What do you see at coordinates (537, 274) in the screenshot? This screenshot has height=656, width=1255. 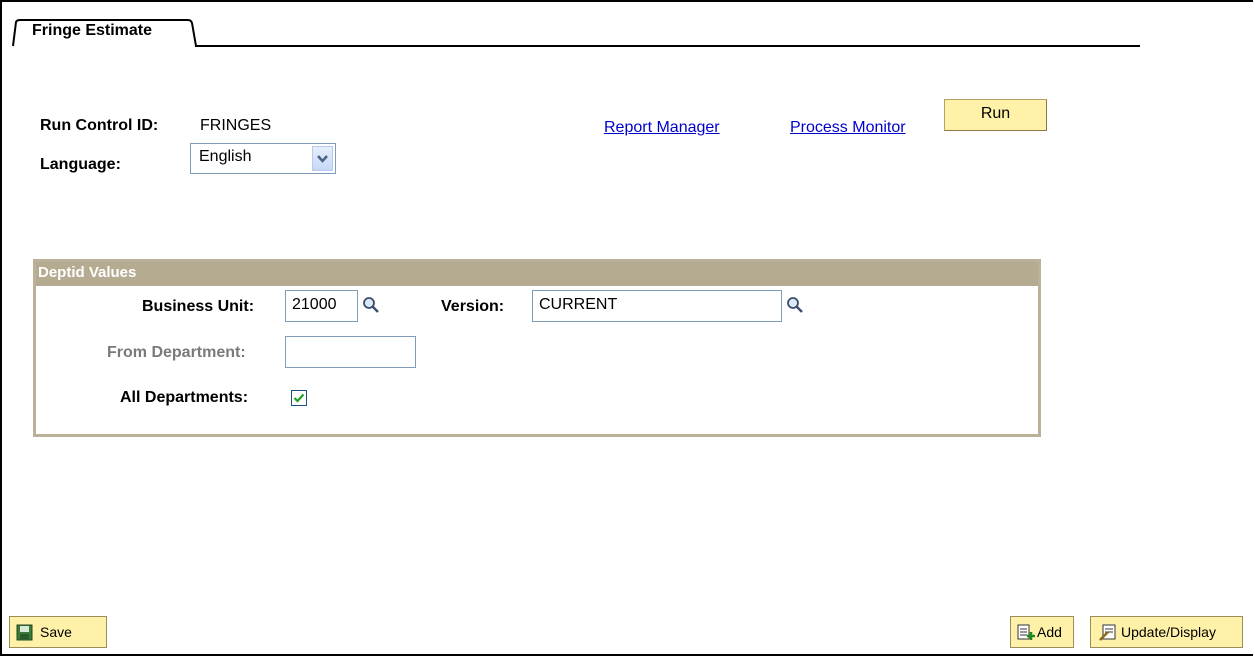 I see `deptid-values-title: Deptid Values` at bounding box center [537, 274].